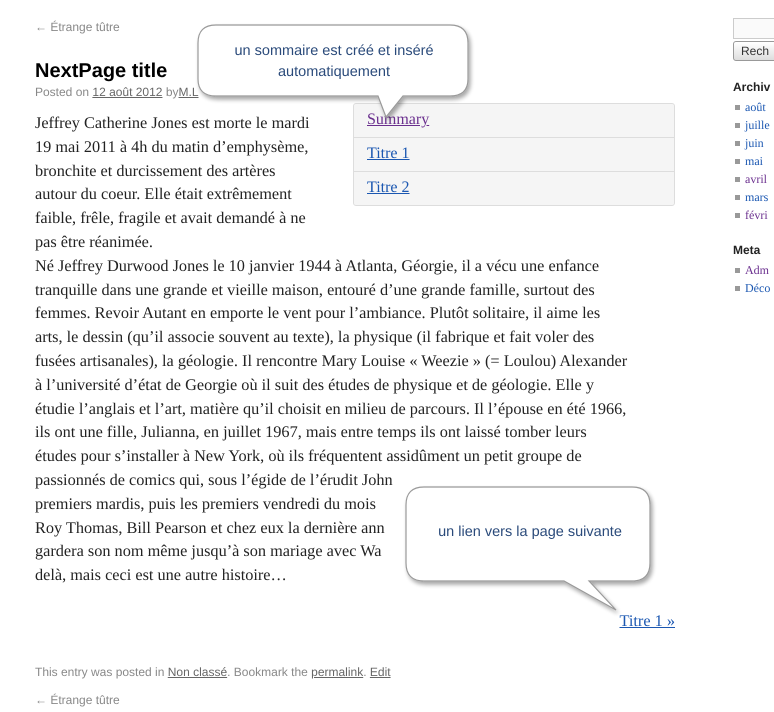  Describe the element at coordinates (365, 671) in the screenshot. I see `footer-text: .` at that location.